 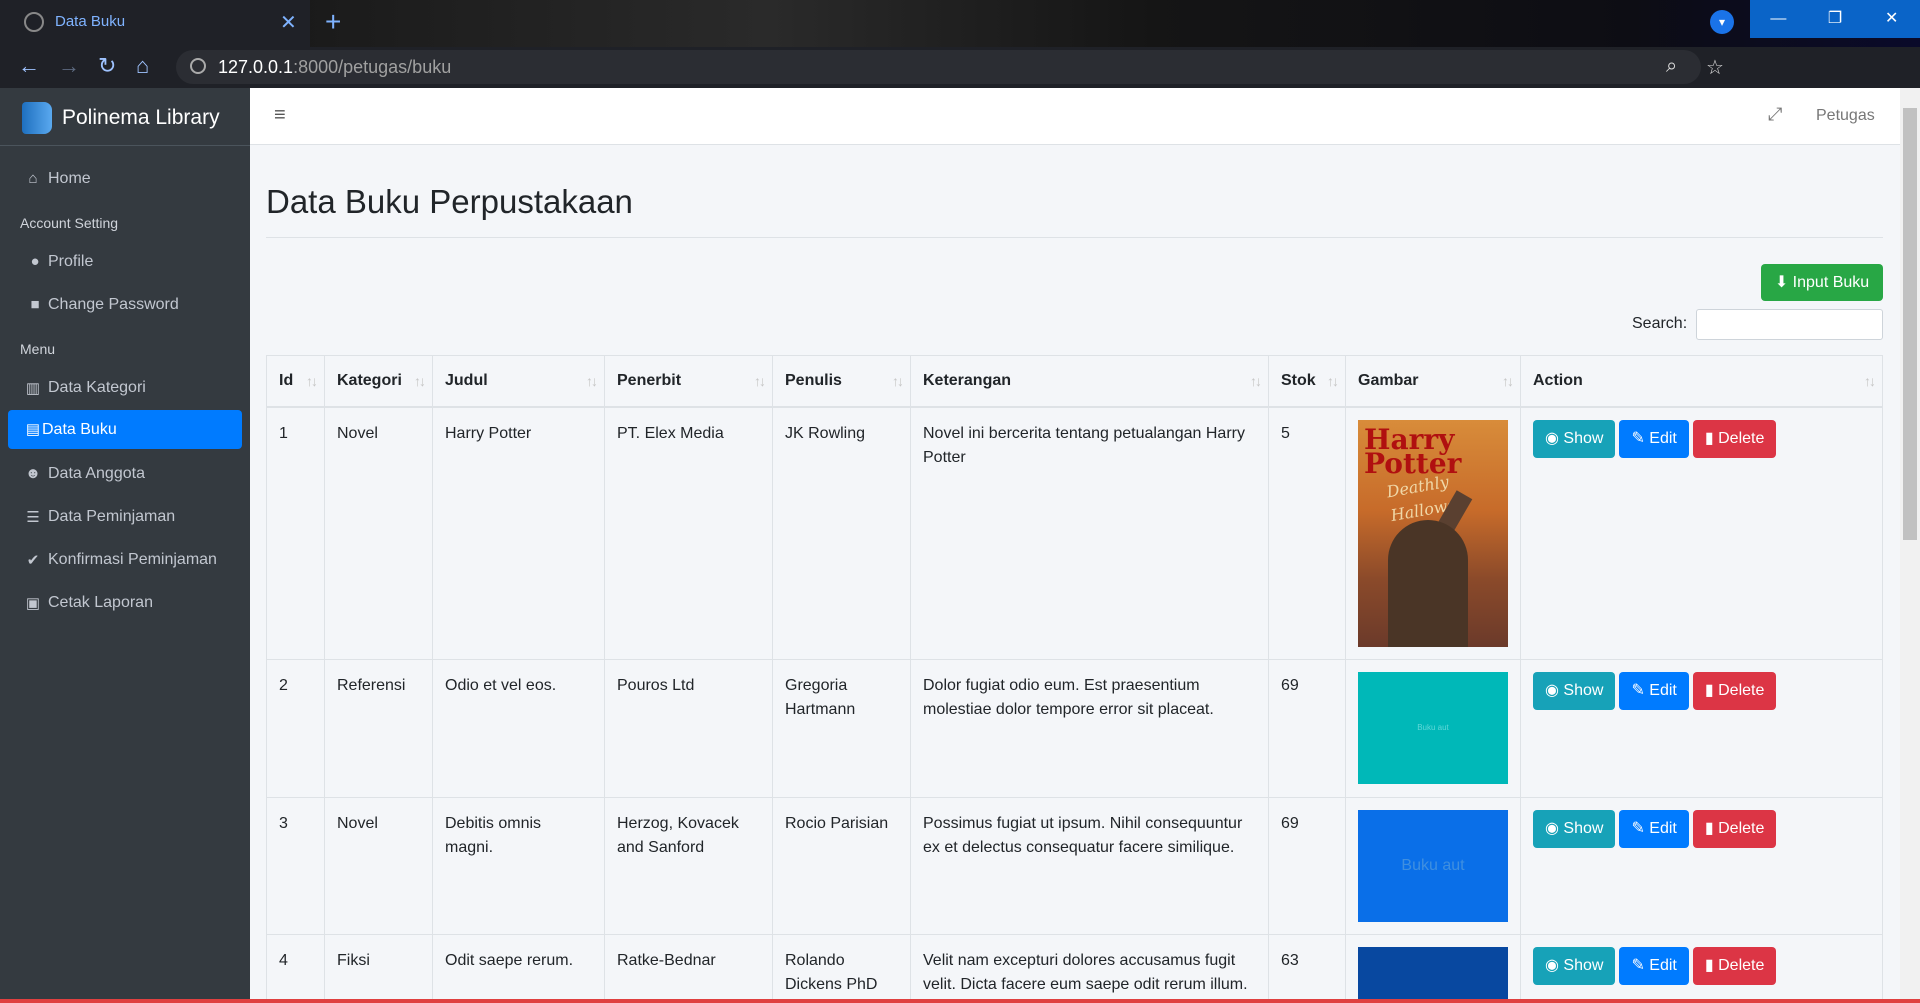 What do you see at coordinates (69, 178) in the screenshot?
I see `sidebar-item-label: Home` at bounding box center [69, 178].